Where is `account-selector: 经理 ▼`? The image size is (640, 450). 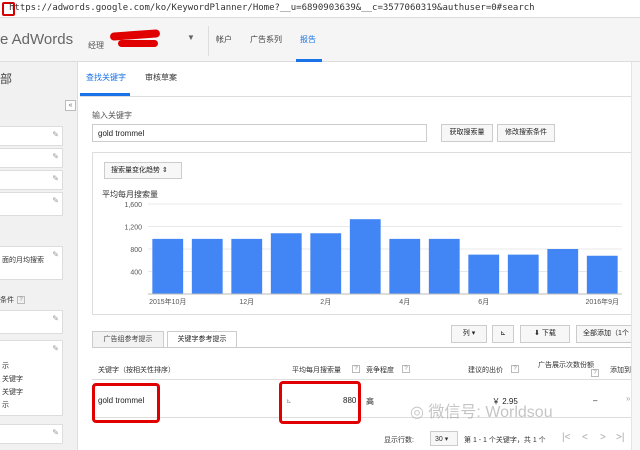 account-selector: 经理 ▼ is located at coordinates (143, 41).